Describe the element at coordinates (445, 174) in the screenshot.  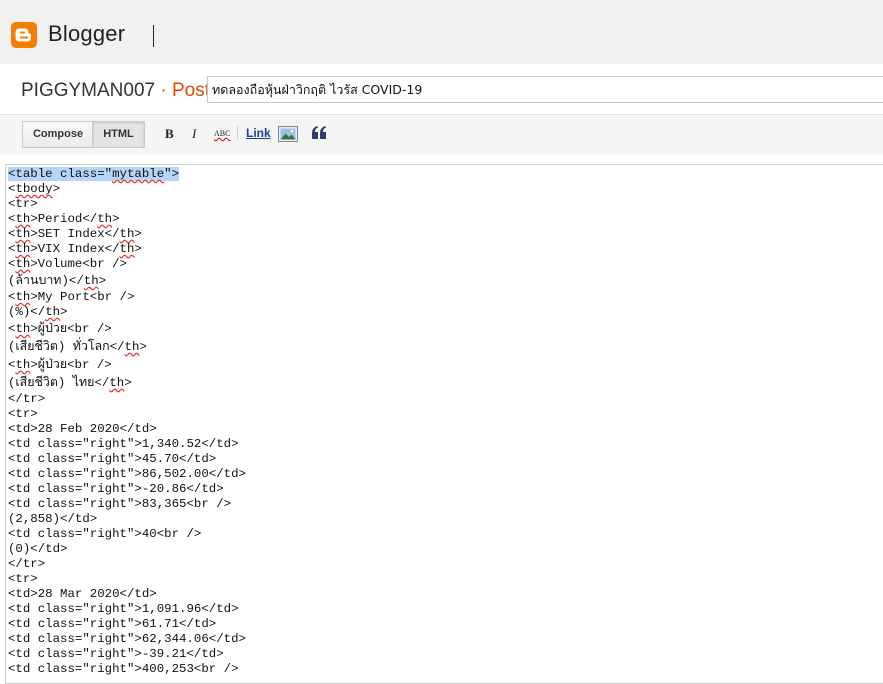
I see `code-line: <table class="mytable">` at that location.